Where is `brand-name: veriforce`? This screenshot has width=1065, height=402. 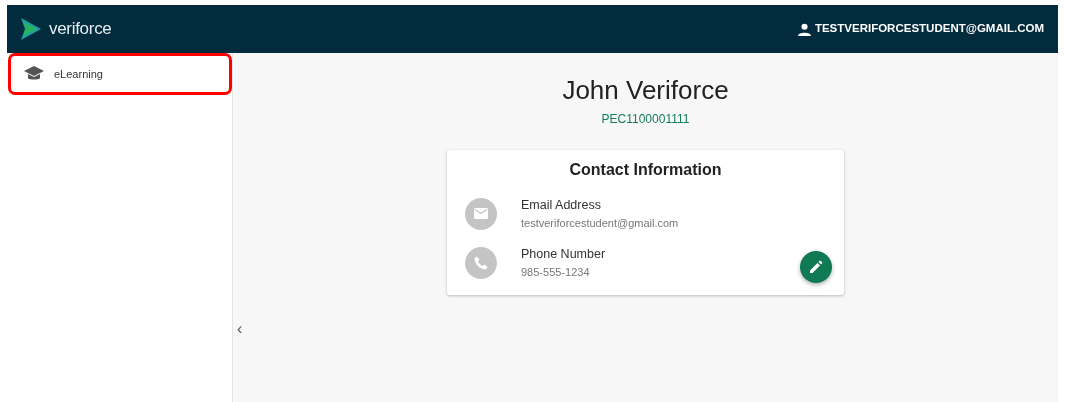 brand-name: veriforce is located at coordinates (80, 29).